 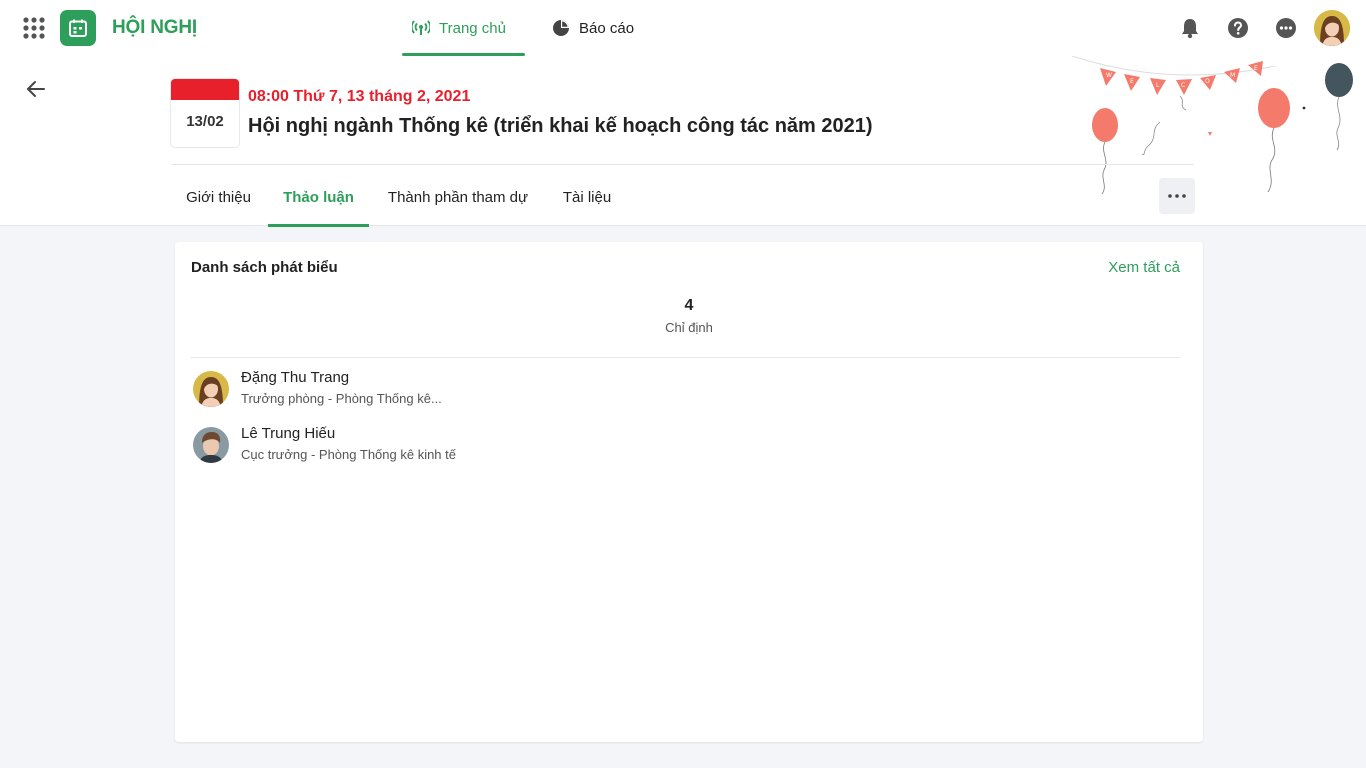 I want to click on card-divider, so click(x=685, y=357).